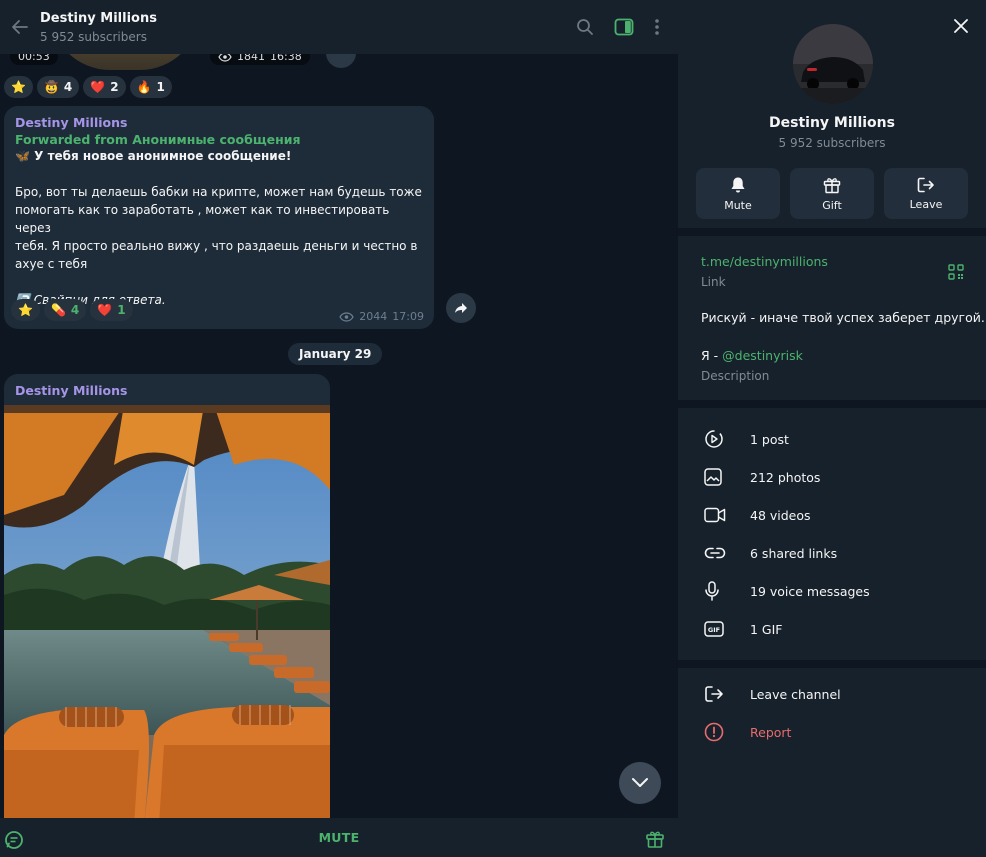 The image size is (986, 857). Describe the element at coordinates (832, 477) in the screenshot. I see `media-row-photos: 212 photos` at that location.